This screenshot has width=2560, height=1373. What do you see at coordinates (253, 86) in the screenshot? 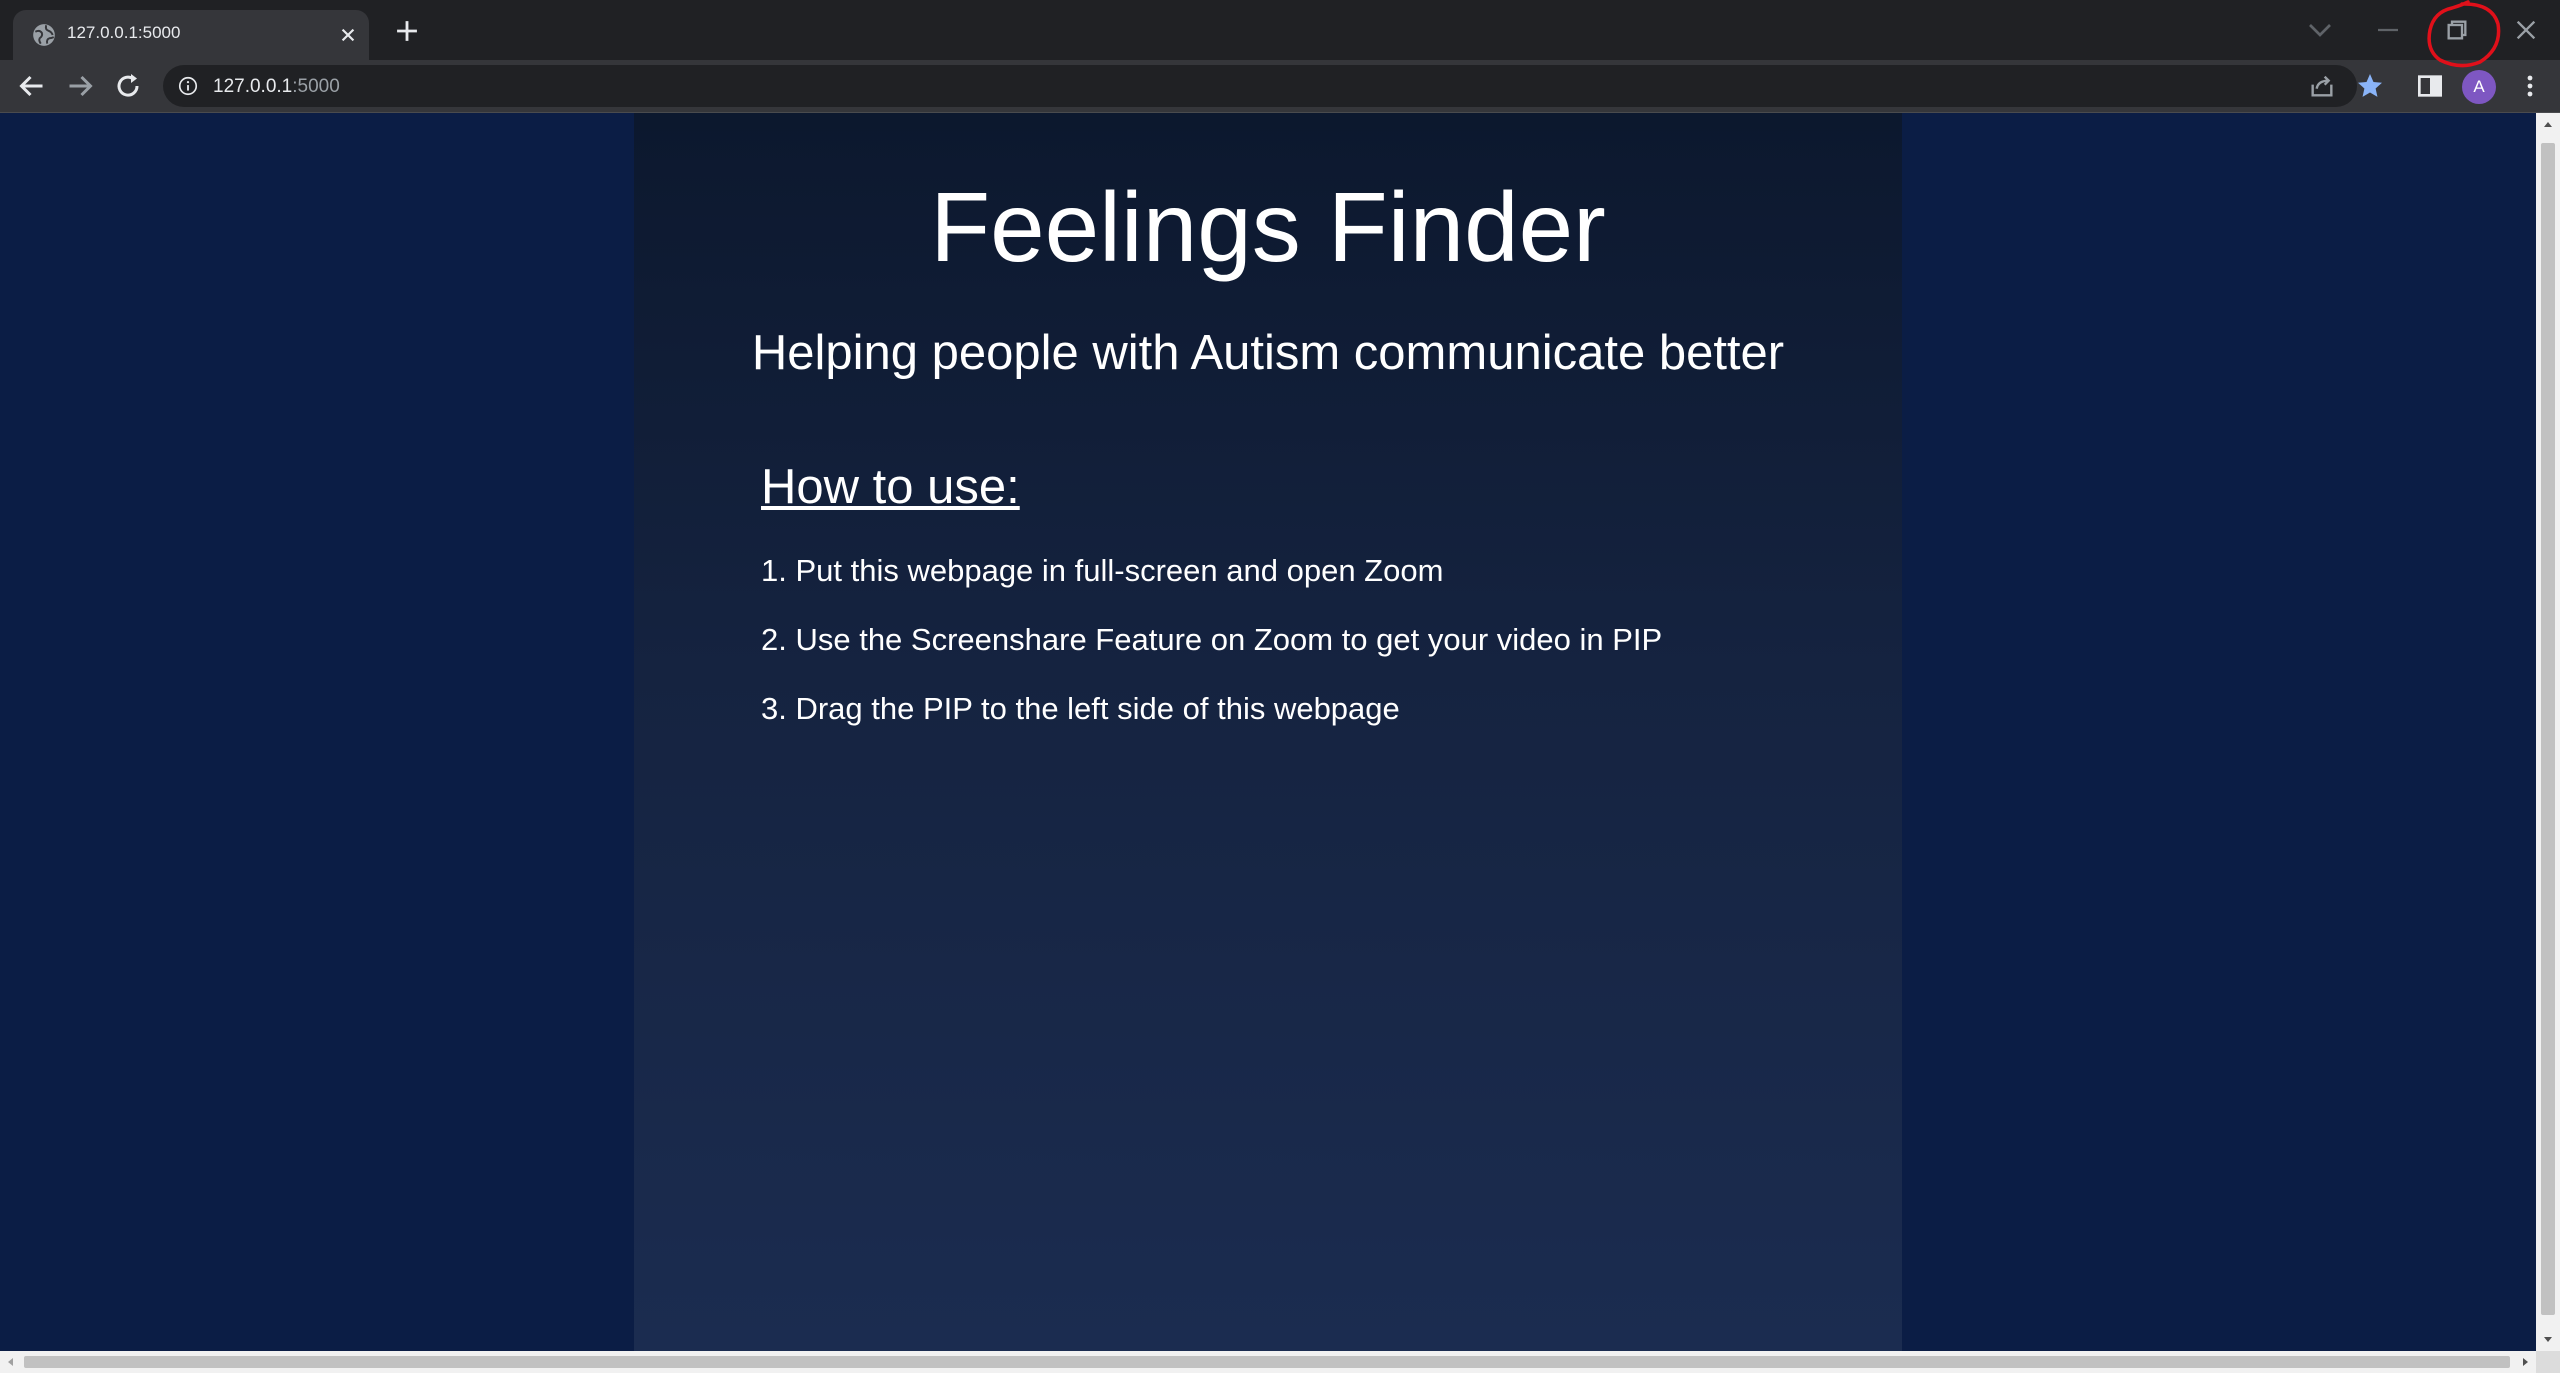
I see `url-host: 127.0.0.1` at bounding box center [253, 86].